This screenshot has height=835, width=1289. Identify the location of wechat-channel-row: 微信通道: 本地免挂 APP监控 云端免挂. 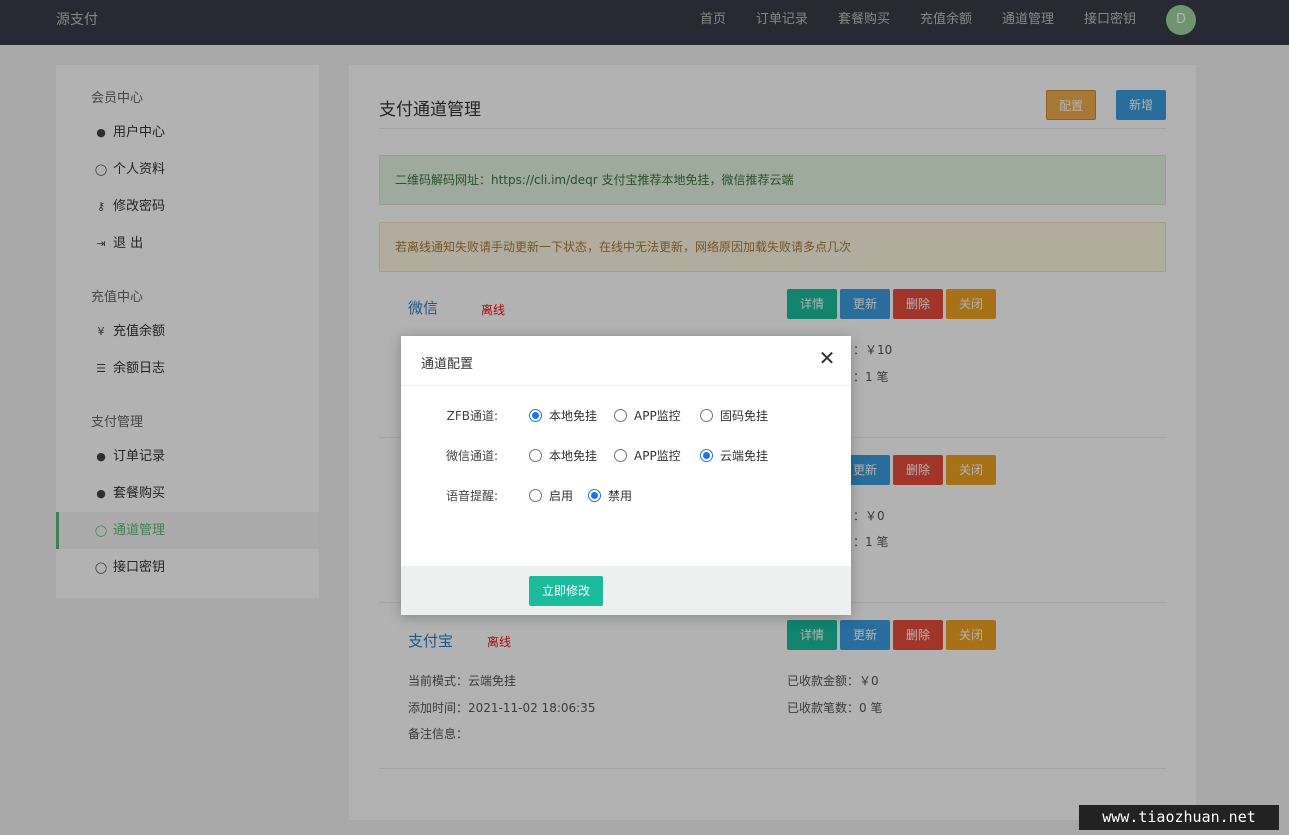
(626, 456).